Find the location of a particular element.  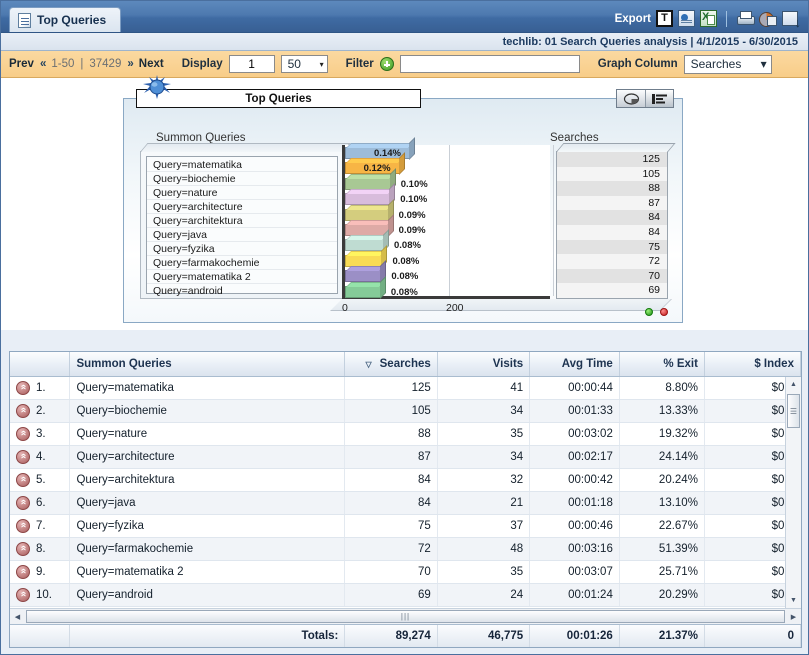

row-exit-percent: 25.71% is located at coordinates (662, 572).